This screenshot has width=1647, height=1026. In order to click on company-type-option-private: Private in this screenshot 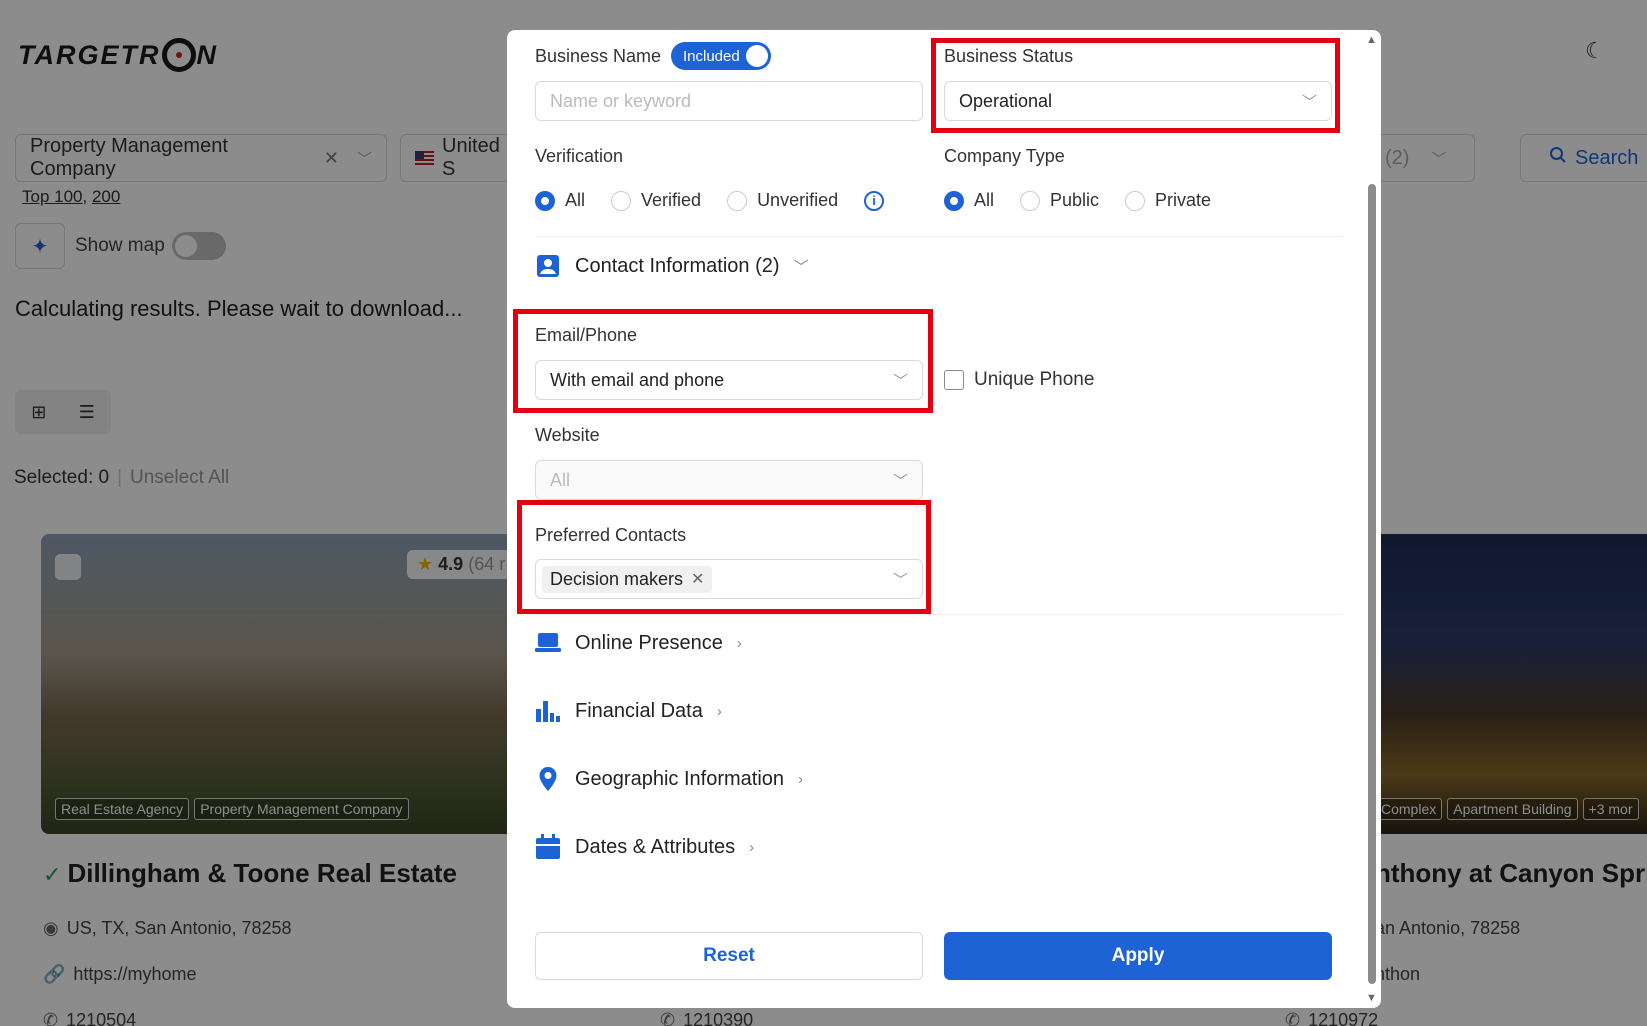, I will do `click(1168, 200)`.